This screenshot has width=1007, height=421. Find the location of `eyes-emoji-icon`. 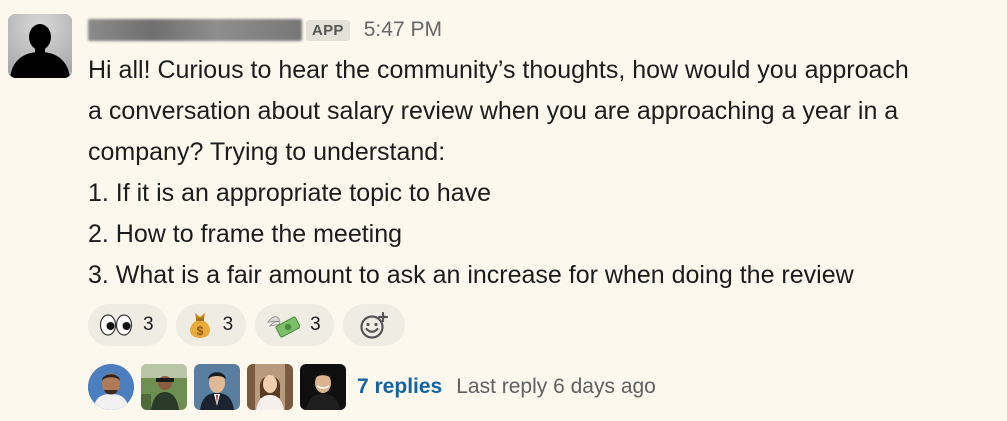

eyes-emoji-icon is located at coordinates (116, 325).